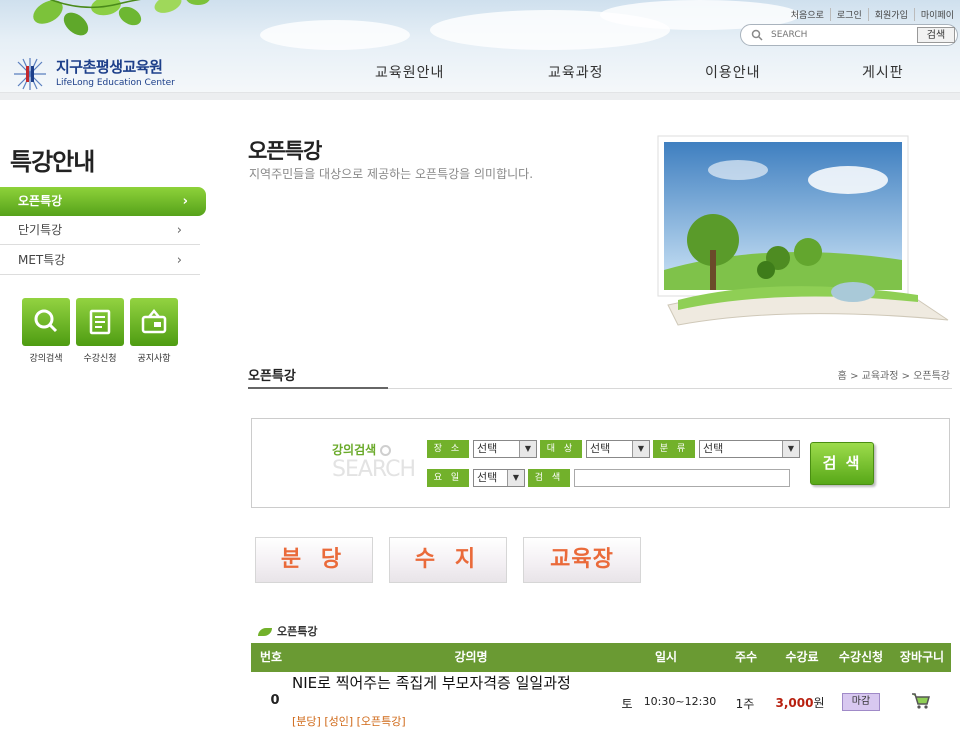 The width and height of the screenshot is (960, 729). What do you see at coordinates (30, 74) in the screenshot?
I see `logo-mark-icon` at bounding box center [30, 74].